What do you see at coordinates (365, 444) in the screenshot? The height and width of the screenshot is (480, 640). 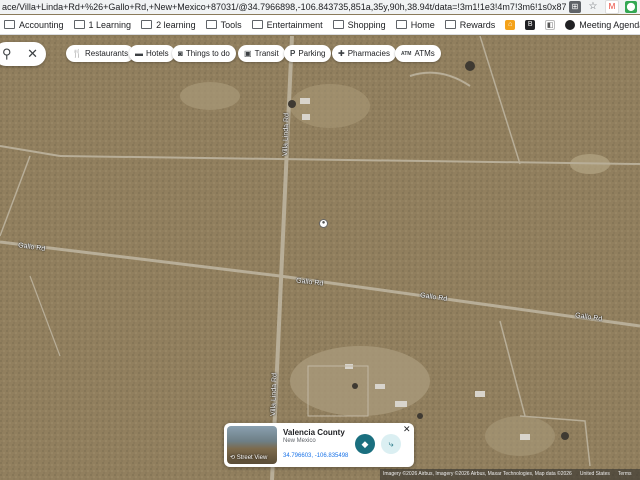 I see `directions-button: ◆` at bounding box center [365, 444].